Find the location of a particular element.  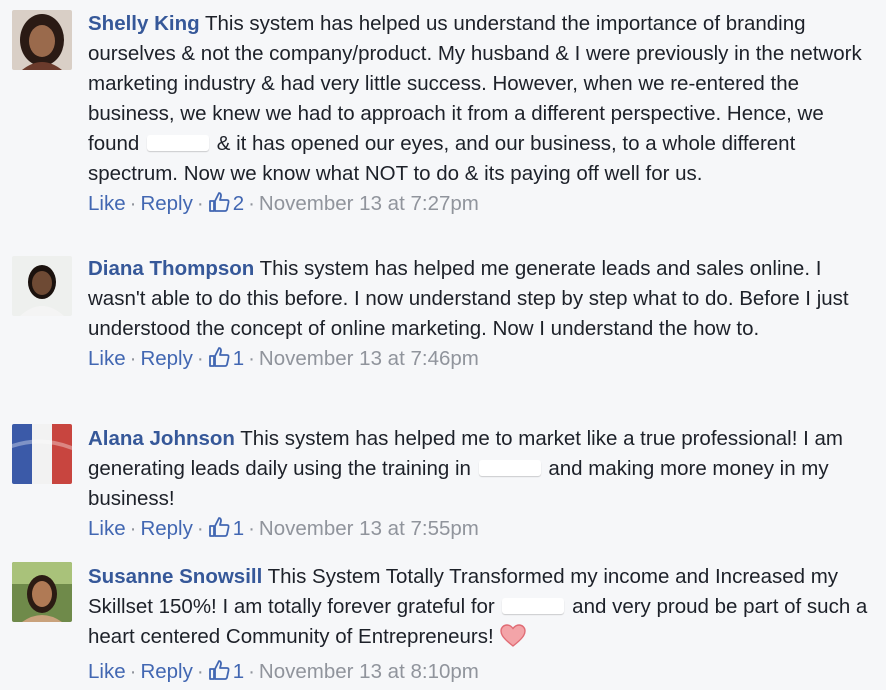

timestamp: November 13 at 8:10pm is located at coordinates (369, 671).